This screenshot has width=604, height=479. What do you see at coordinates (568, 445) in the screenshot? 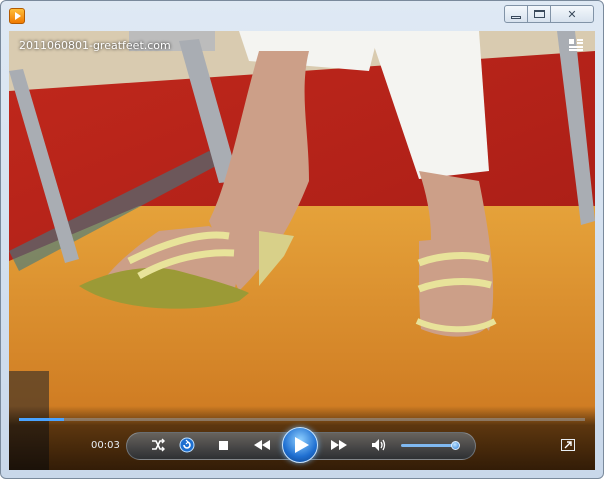
I see `fullscreen-icon` at bounding box center [568, 445].